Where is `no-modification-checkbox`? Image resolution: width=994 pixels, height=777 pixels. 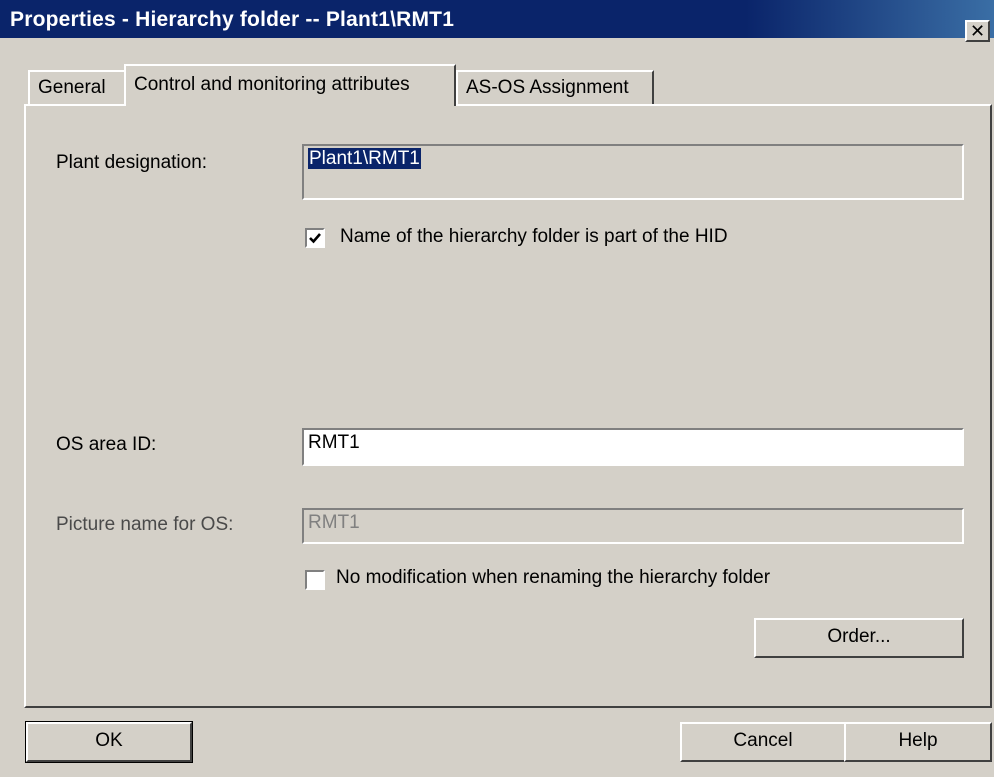
no-modification-checkbox is located at coordinates (315, 580).